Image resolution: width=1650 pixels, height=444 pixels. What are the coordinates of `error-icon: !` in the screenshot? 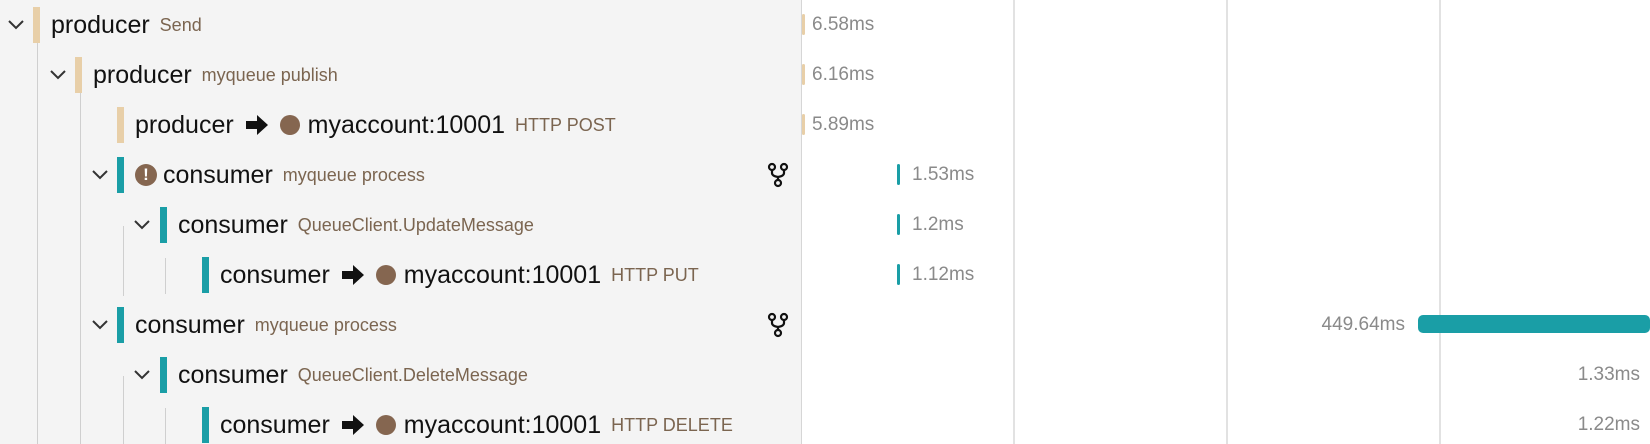 It's located at (146, 175).